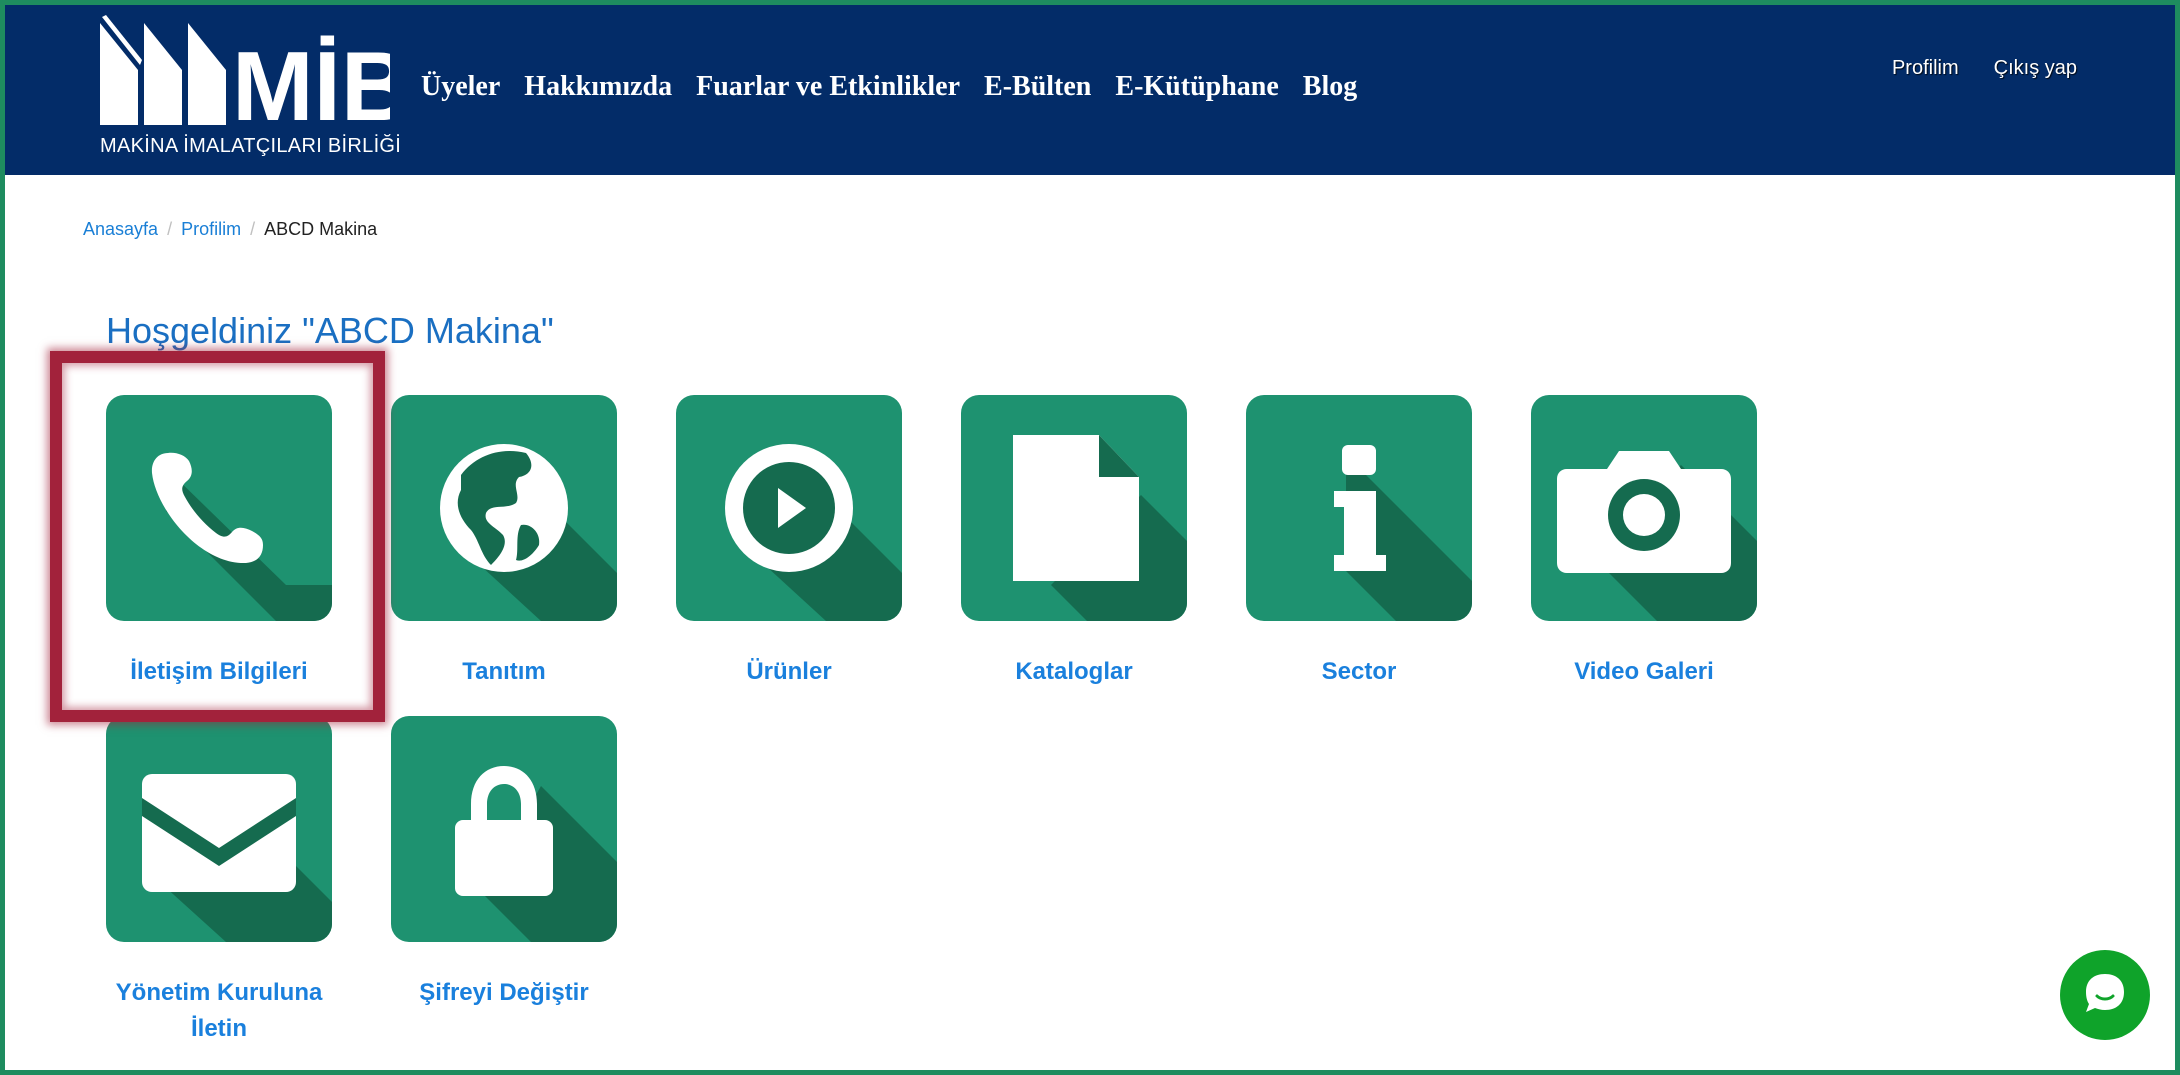  What do you see at coordinates (828, 87) in the screenshot?
I see `nav-fuarlar: Fuarlar ve Etkinlikler` at bounding box center [828, 87].